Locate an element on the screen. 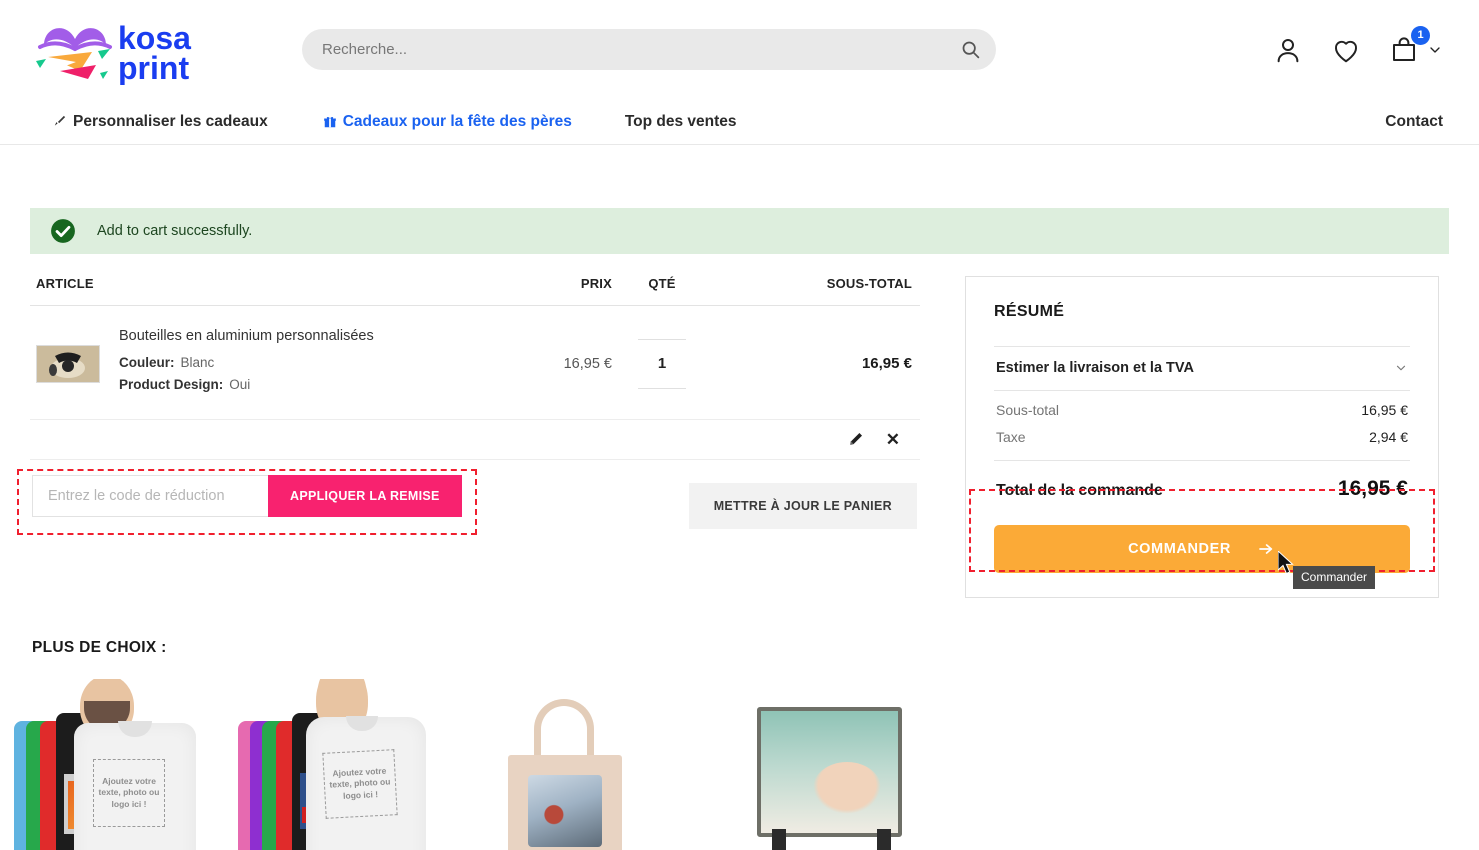 The width and height of the screenshot is (1479, 850). column-header-price: PRIX is located at coordinates (596, 283).